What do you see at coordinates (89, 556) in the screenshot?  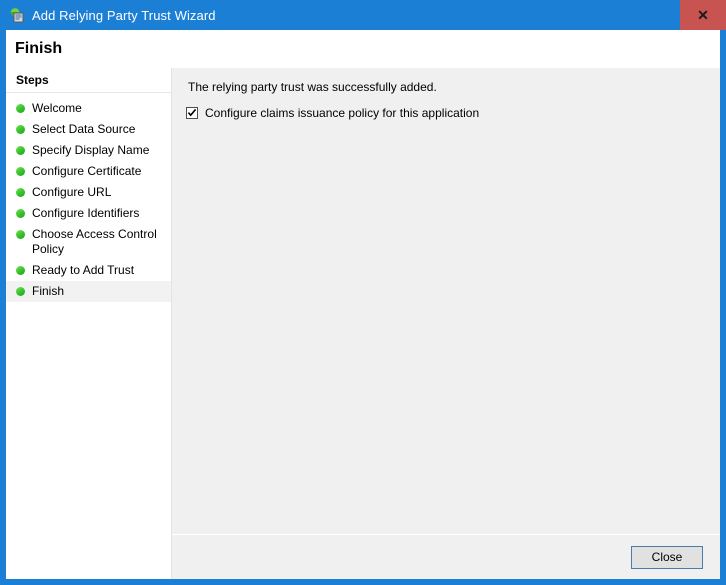 I see `footer-sidebar-filler` at bounding box center [89, 556].